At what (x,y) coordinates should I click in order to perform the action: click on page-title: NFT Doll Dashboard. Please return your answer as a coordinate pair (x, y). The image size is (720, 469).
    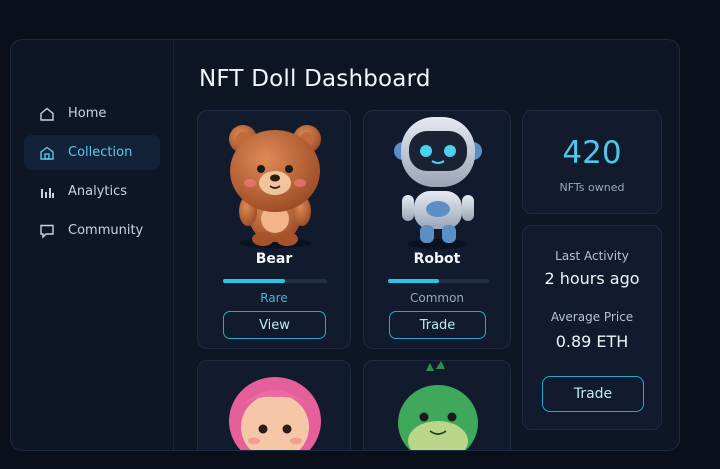
    Looking at the image, I should click on (315, 79).